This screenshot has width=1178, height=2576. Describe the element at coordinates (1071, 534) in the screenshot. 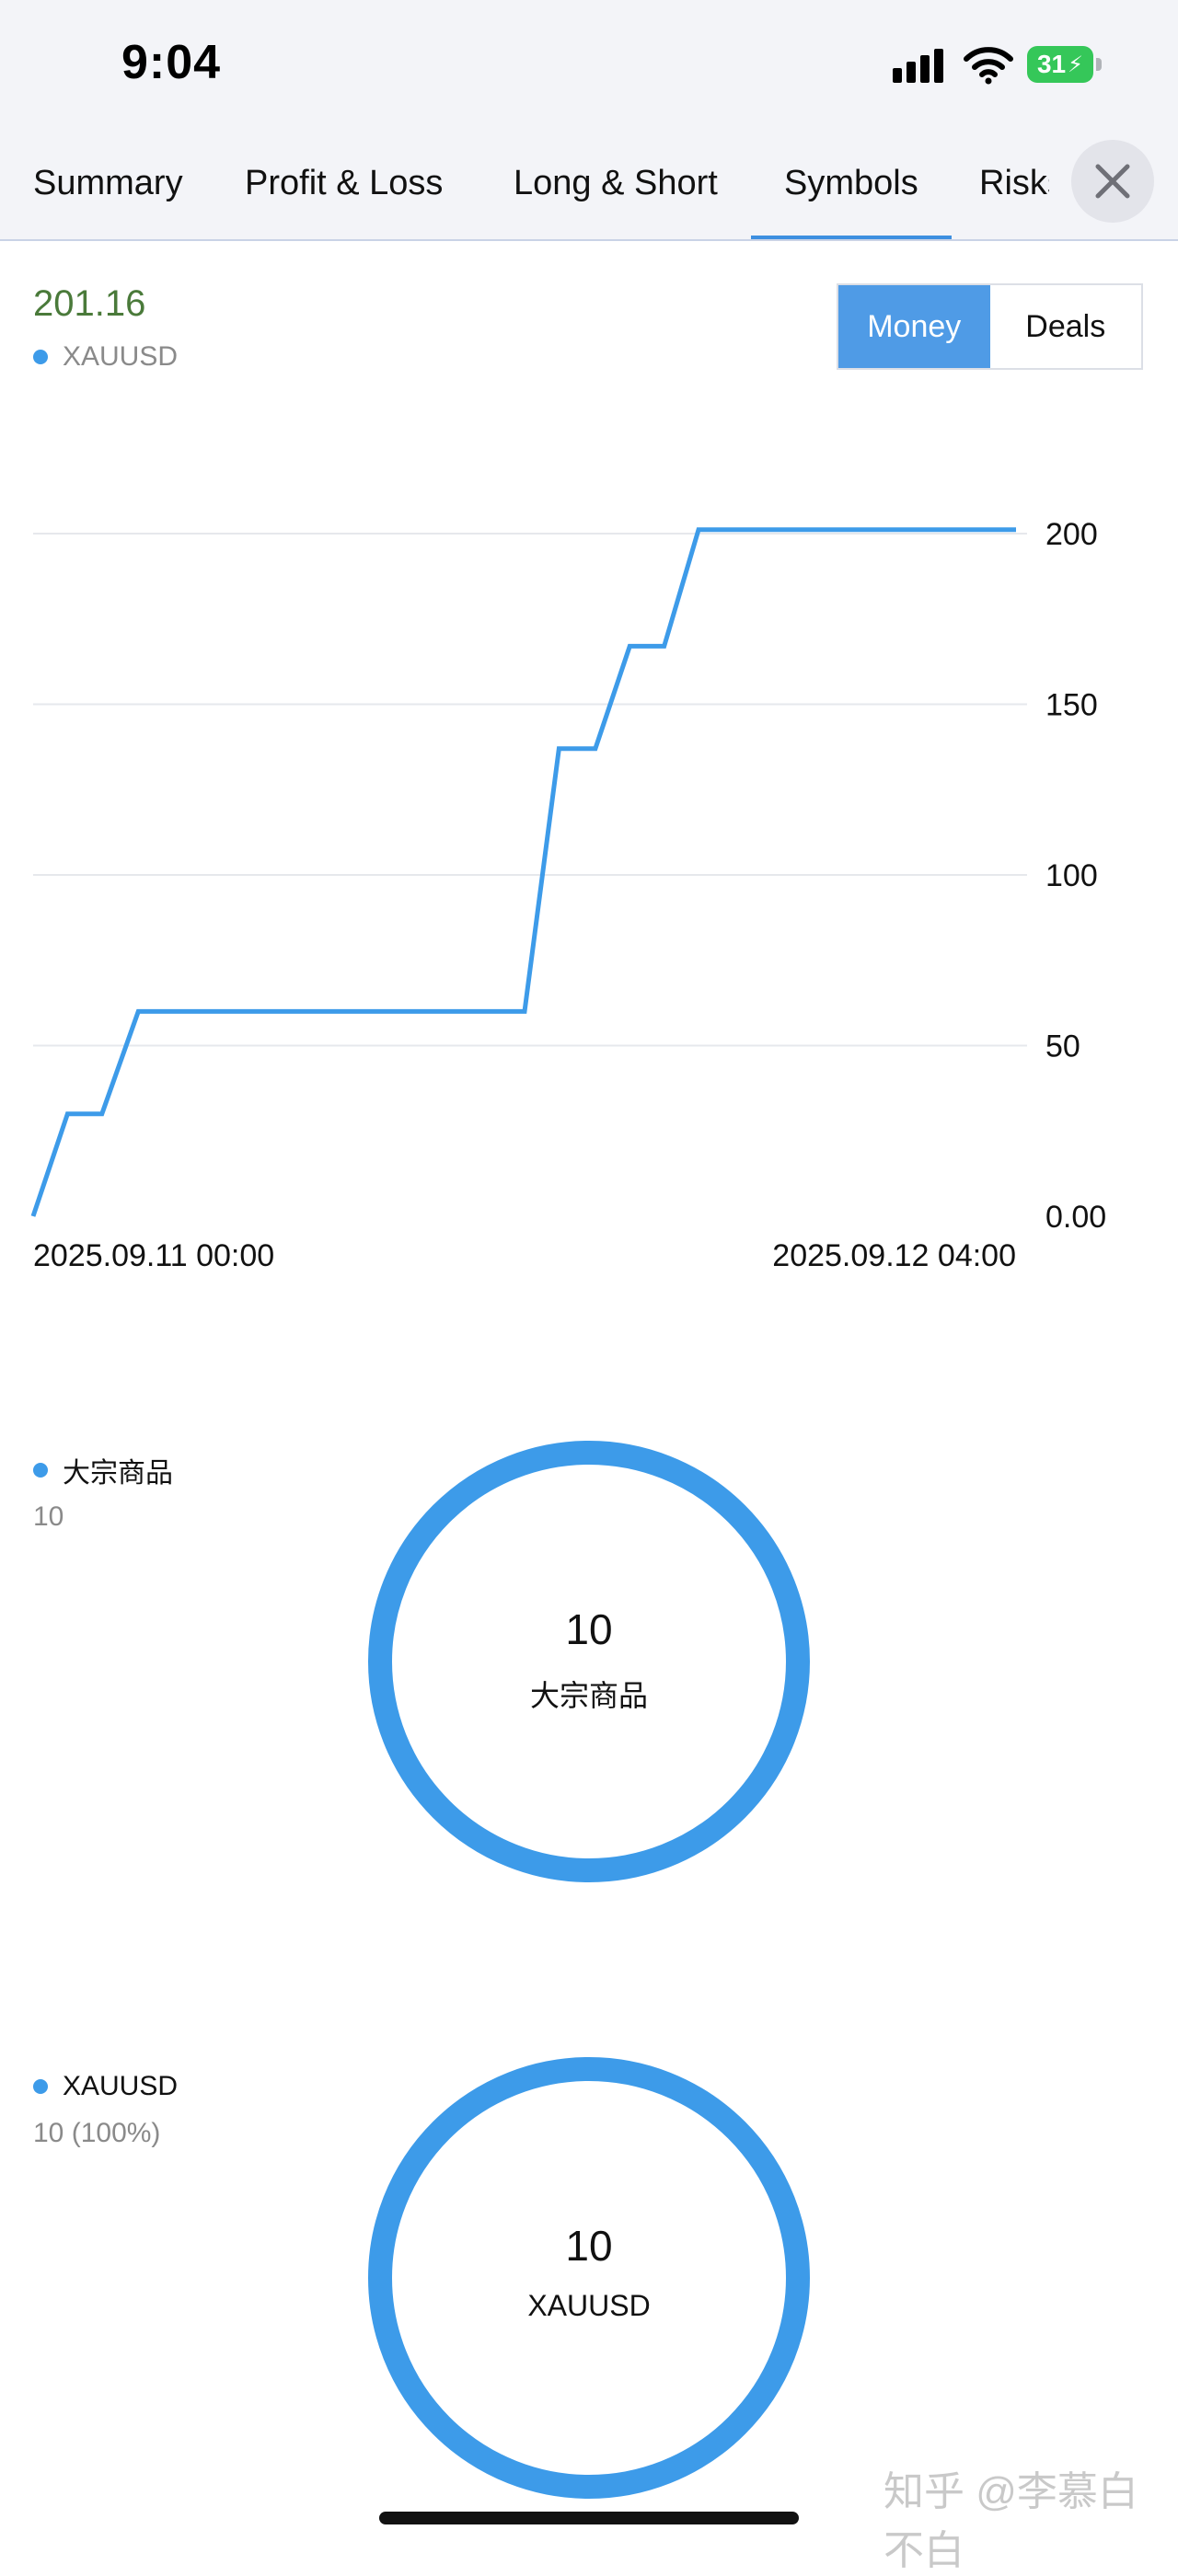

I see `y-tick-label: 200` at that location.